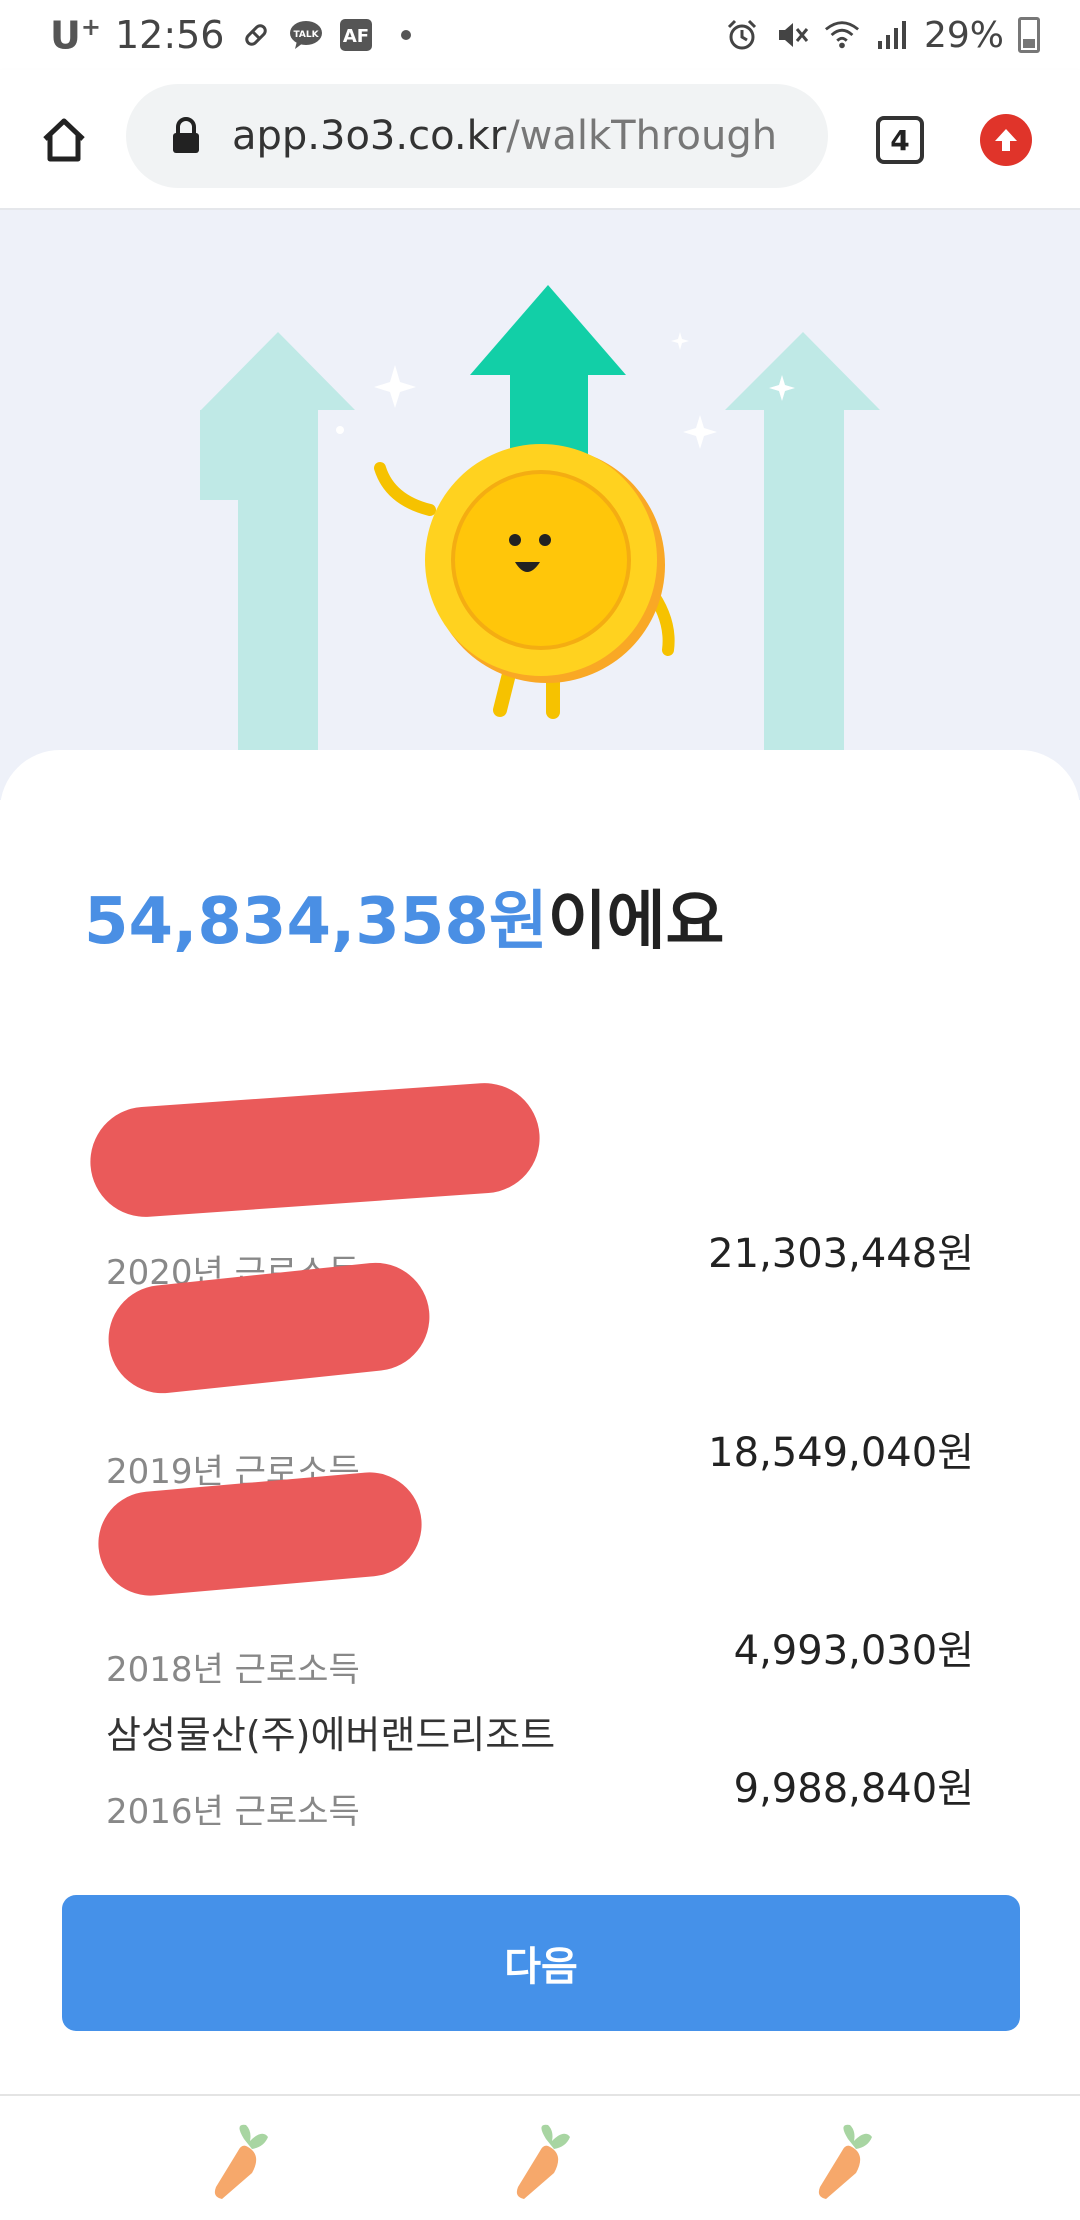 The width and height of the screenshot is (1080, 2220). What do you see at coordinates (802, 566) in the screenshot?
I see `growth-arrow-right-icon` at bounding box center [802, 566].